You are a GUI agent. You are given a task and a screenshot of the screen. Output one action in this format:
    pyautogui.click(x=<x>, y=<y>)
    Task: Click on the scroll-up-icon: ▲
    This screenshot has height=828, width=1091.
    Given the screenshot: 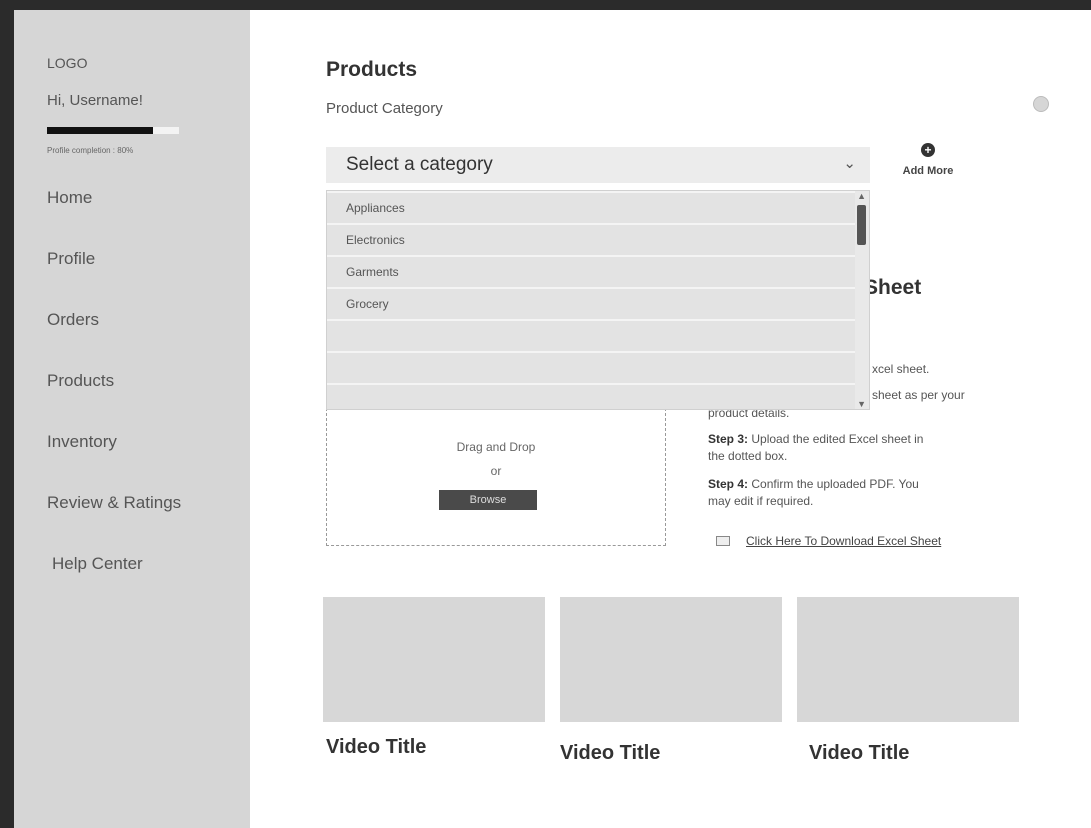 What is the action you would take?
    pyautogui.click(x=861, y=196)
    